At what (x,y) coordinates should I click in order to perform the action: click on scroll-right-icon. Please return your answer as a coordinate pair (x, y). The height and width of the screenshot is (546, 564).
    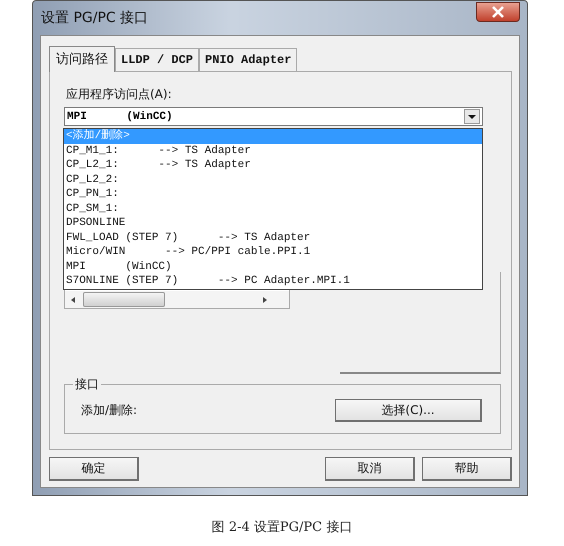
    Looking at the image, I should click on (265, 300).